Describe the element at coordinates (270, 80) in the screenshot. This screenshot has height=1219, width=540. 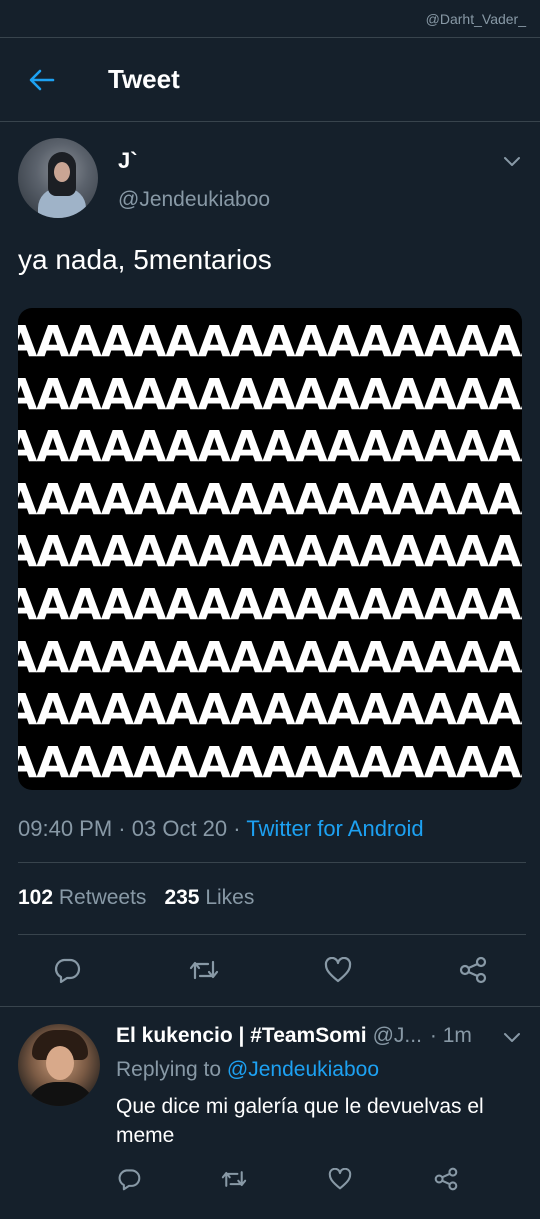
I see `header-bar: Tweet` at that location.